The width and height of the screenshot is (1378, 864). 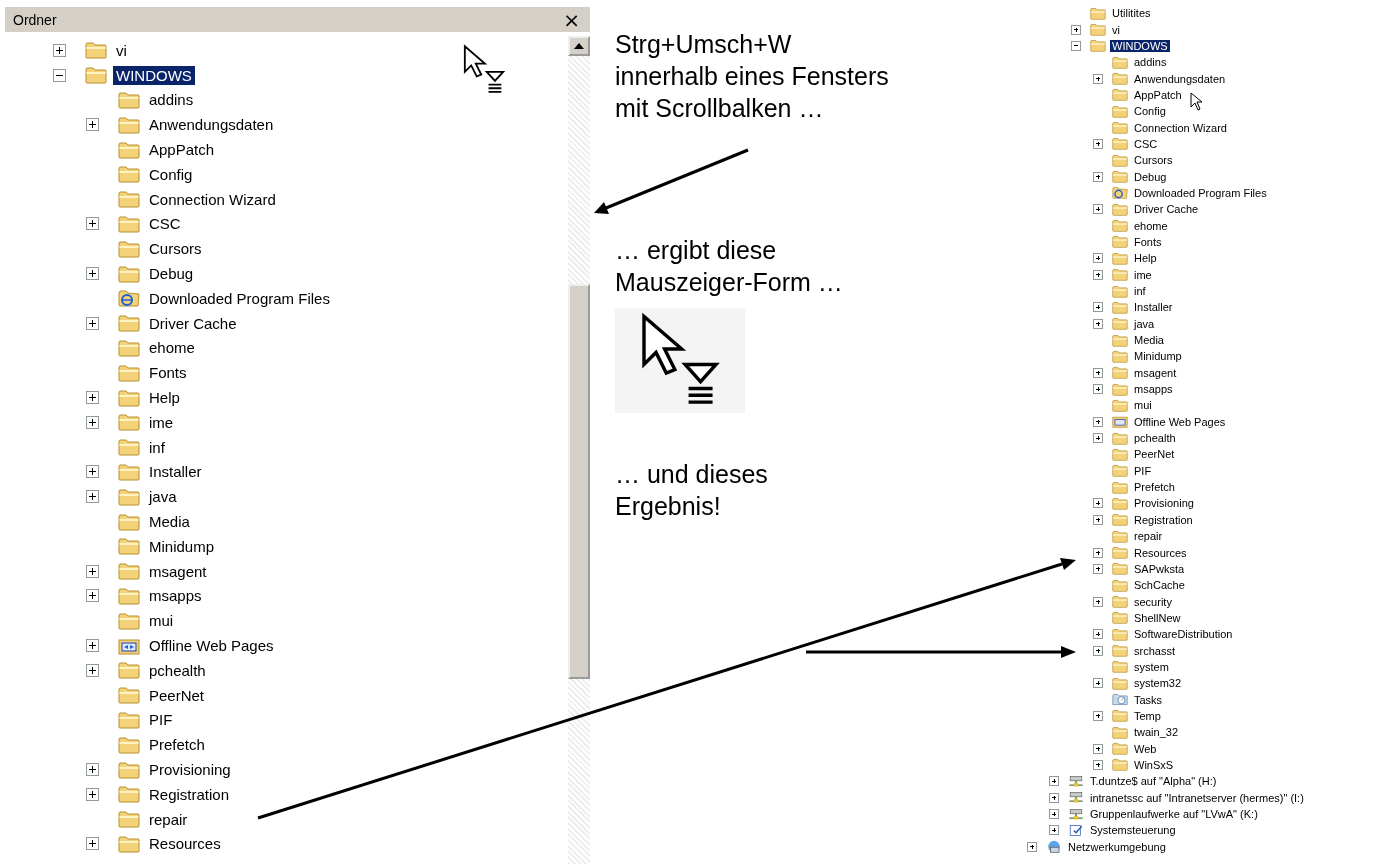 What do you see at coordinates (1153, 781) in the screenshot?
I see `folder-label: T.duntze$ auf "Alpha" (H:)` at bounding box center [1153, 781].